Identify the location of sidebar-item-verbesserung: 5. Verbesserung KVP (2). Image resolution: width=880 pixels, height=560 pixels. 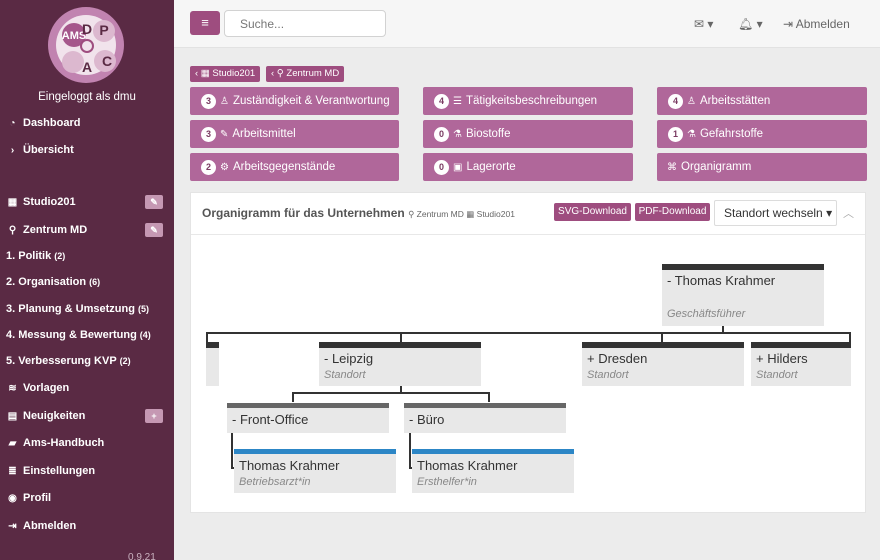
(87, 361).